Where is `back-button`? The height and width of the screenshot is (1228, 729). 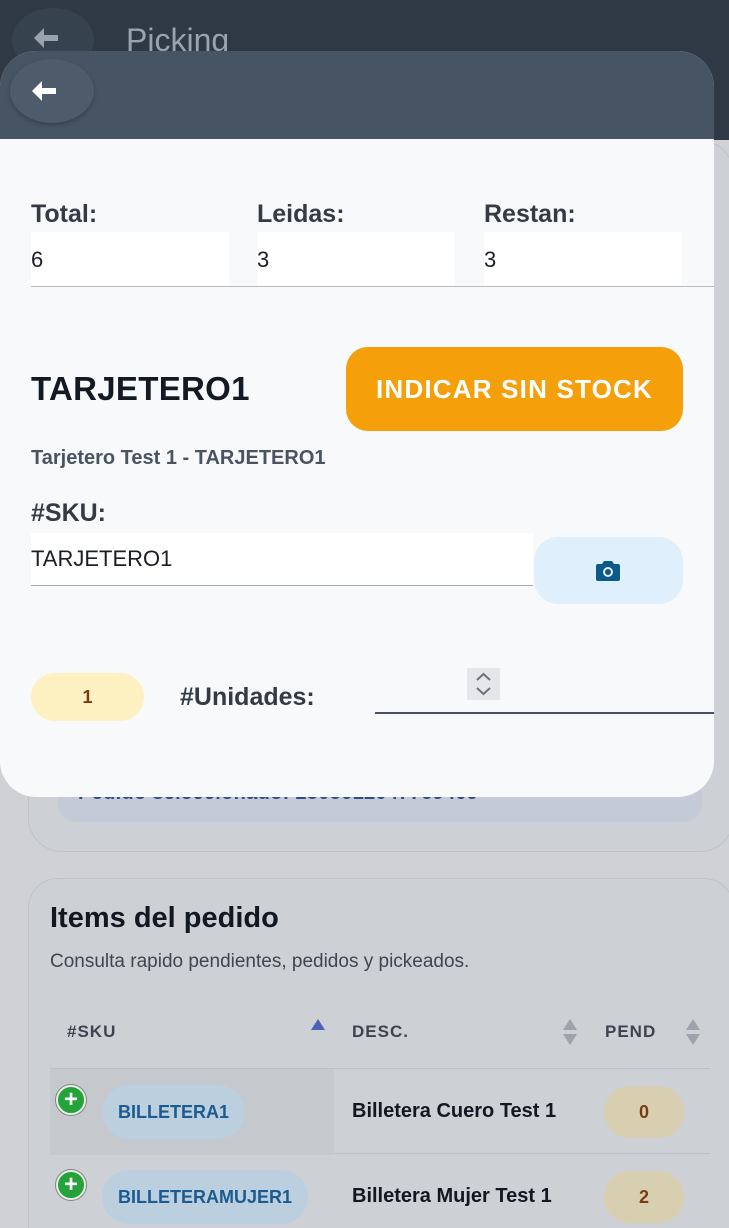 back-button is located at coordinates (52, 91).